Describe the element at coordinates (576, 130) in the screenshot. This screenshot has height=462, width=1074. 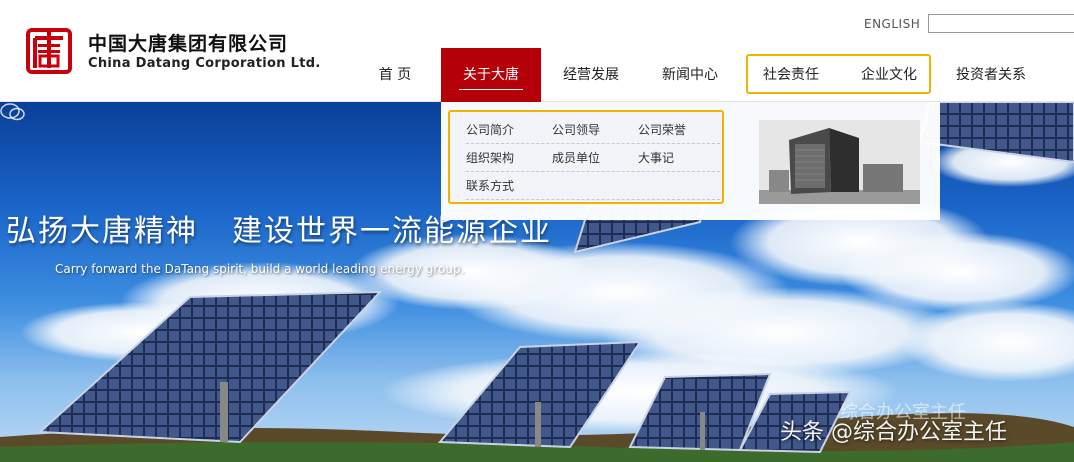
I see `dropdown-company-leaders: 公司领导` at that location.